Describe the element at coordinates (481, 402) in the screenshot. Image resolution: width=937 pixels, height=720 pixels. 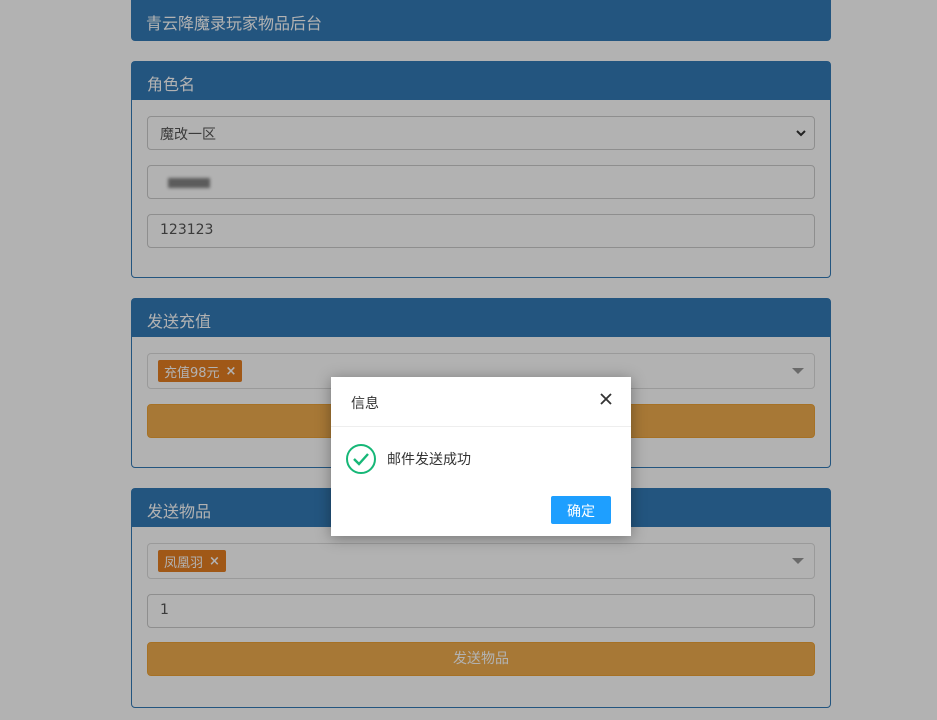
I see `dialog-header: 信息` at that location.